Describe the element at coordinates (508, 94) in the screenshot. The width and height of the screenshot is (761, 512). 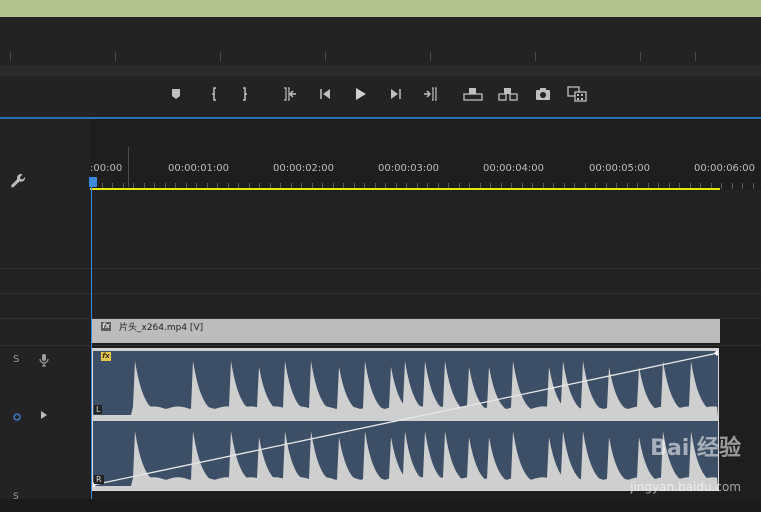
I see `extract-icon` at that location.